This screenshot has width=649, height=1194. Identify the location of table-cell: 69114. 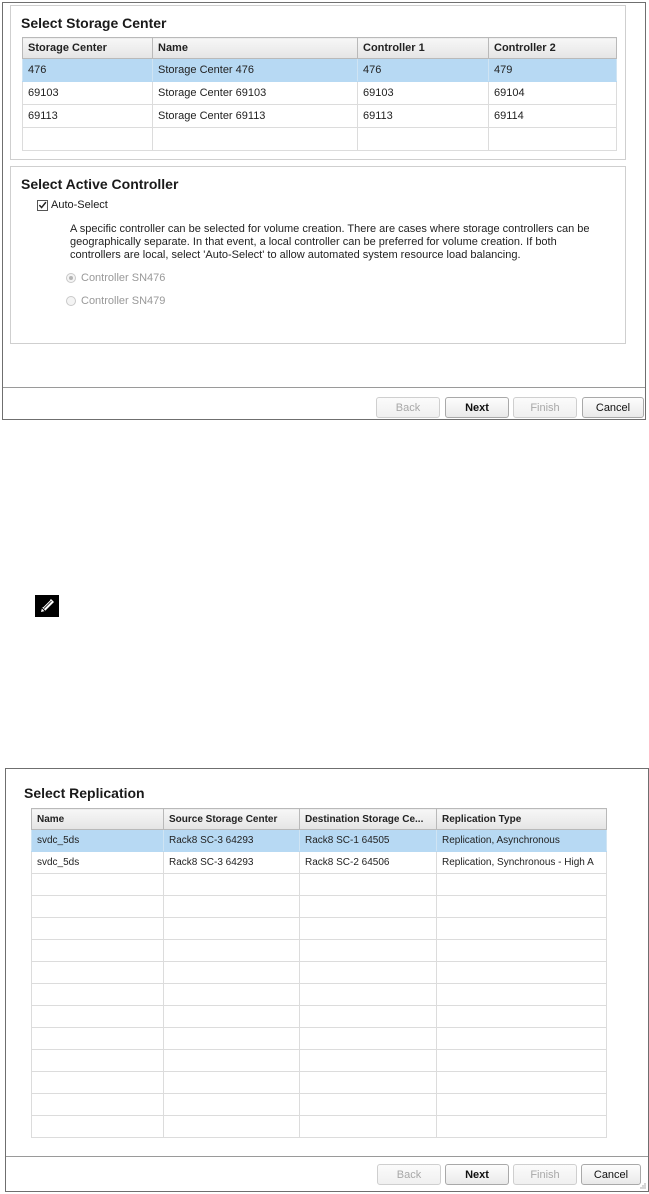
(552, 116).